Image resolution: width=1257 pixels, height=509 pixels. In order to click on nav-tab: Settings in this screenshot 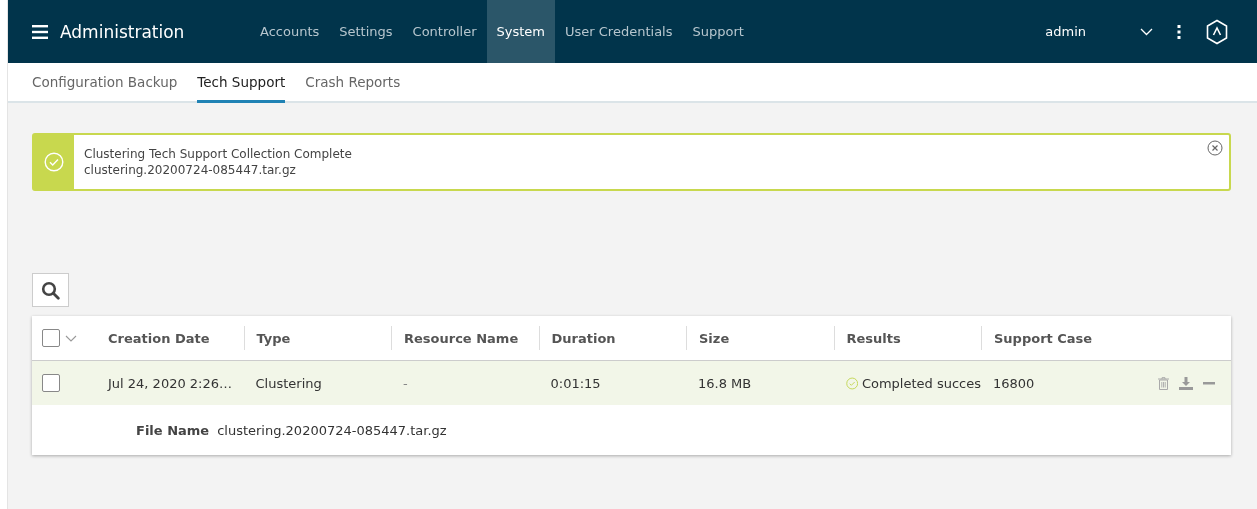, I will do `click(366, 31)`.